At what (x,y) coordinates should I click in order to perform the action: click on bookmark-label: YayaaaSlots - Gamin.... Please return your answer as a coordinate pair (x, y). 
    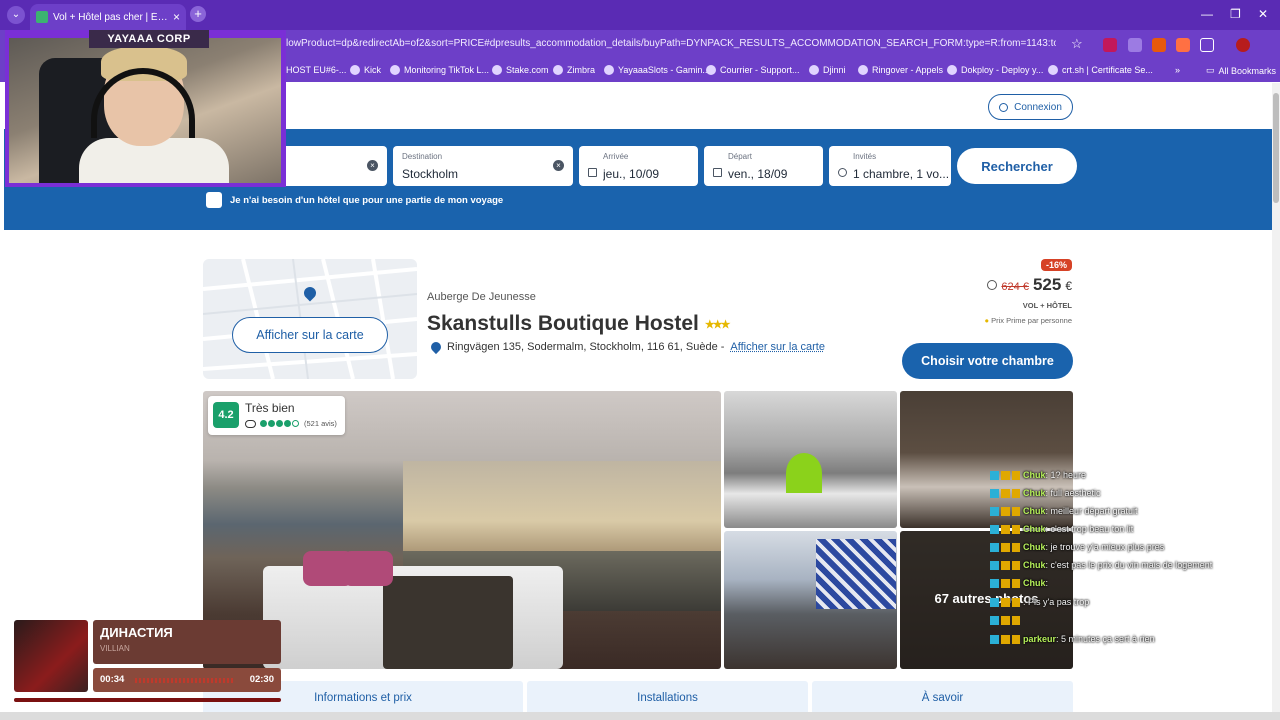
    Looking at the image, I should click on (664, 70).